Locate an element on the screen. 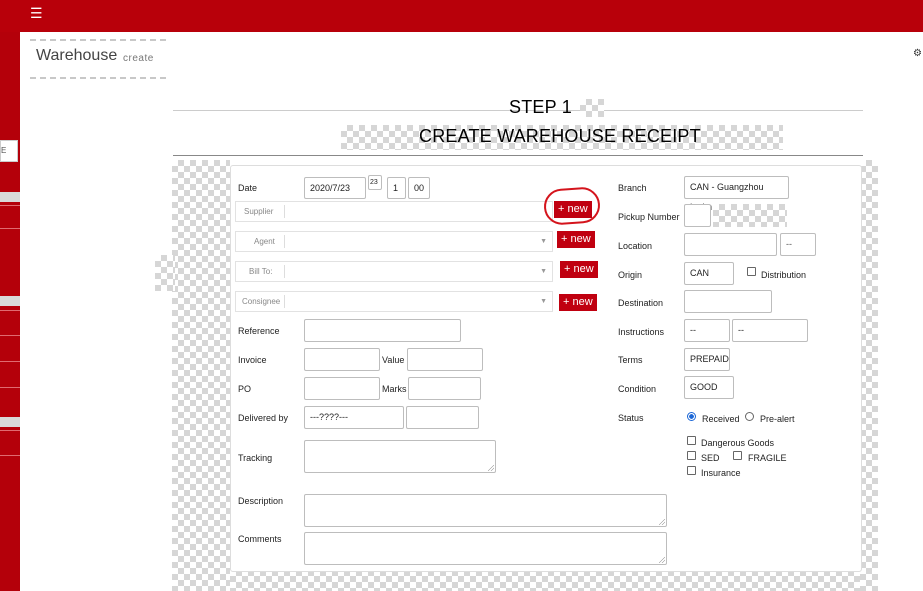  destination-label: Destination is located at coordinates (641, 303).